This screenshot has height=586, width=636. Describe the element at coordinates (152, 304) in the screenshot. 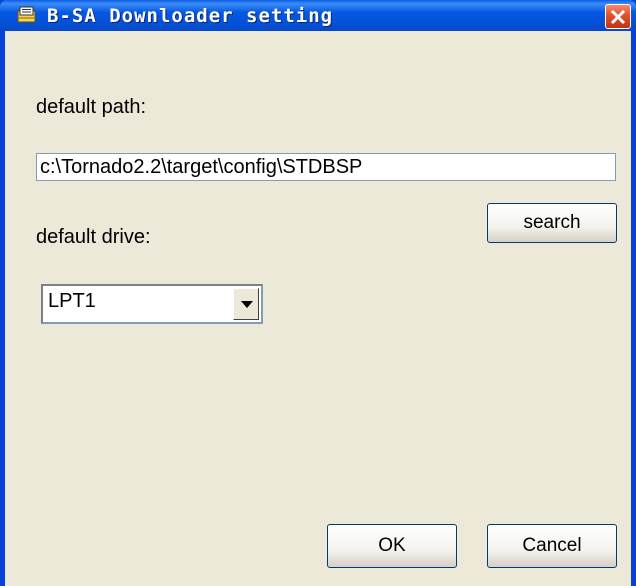

I see `default-drive-select: LPT1` at that location.